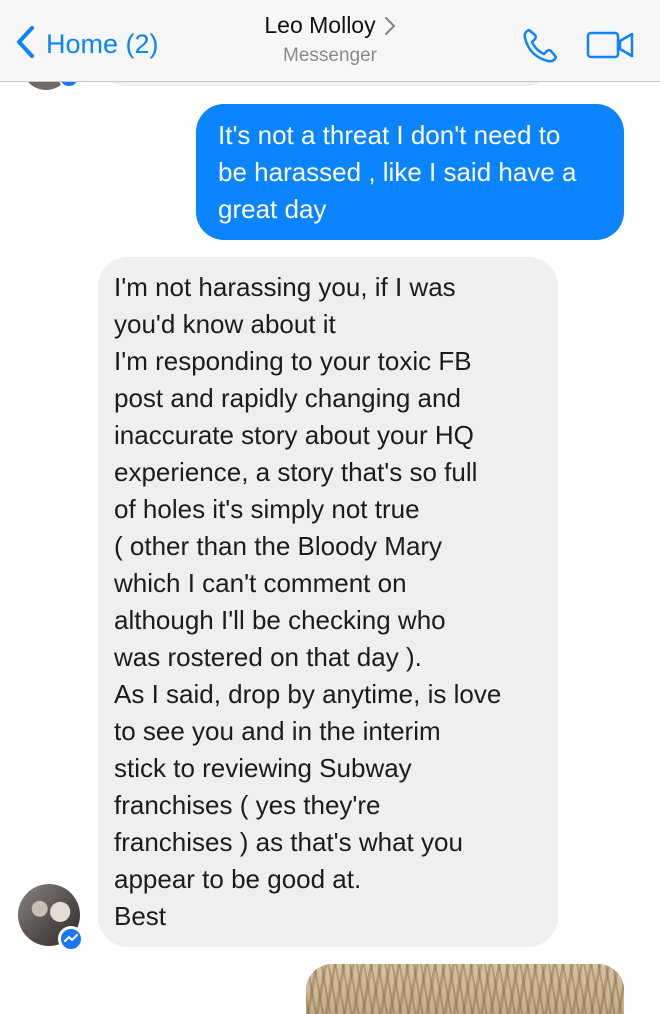 The image size is (660, 1014). I want to click on message-line: of holes it's simply not true, so click(267, 509).